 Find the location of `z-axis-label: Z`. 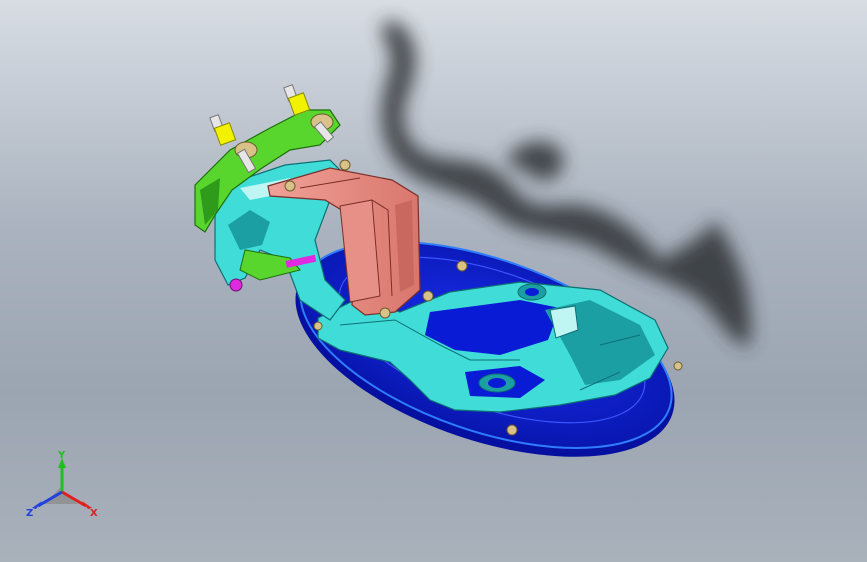

z-axis-label: Z is located at coordinates (29, 513).